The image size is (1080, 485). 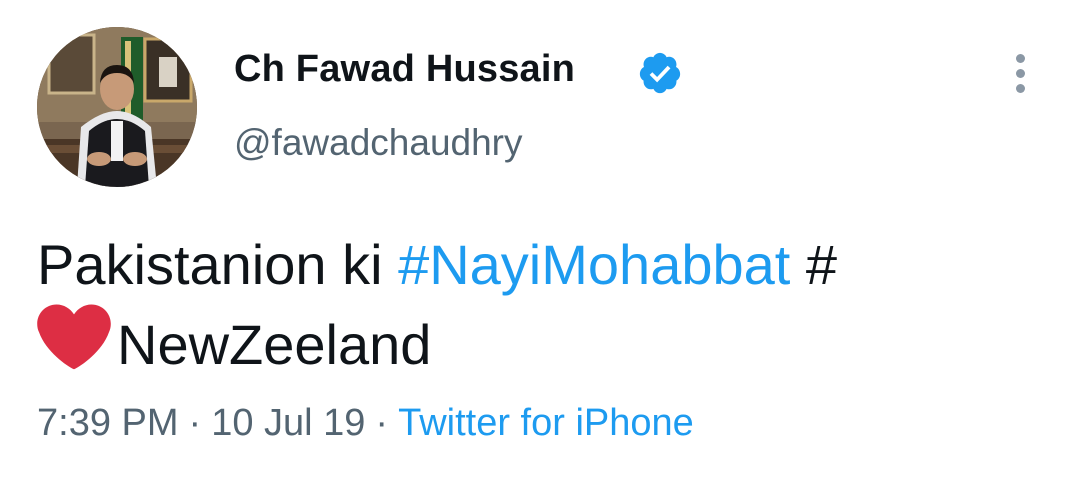 I want to click on tweet-time: 7:39 PM, so click(x=108, y=423).